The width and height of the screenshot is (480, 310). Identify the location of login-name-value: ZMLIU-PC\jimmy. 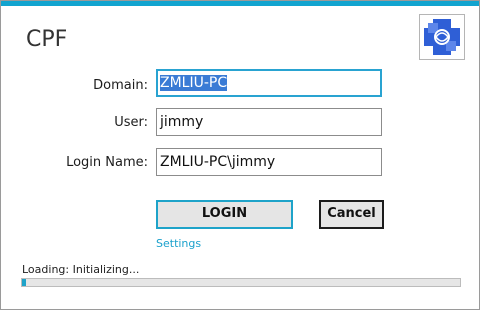
(218, 162).